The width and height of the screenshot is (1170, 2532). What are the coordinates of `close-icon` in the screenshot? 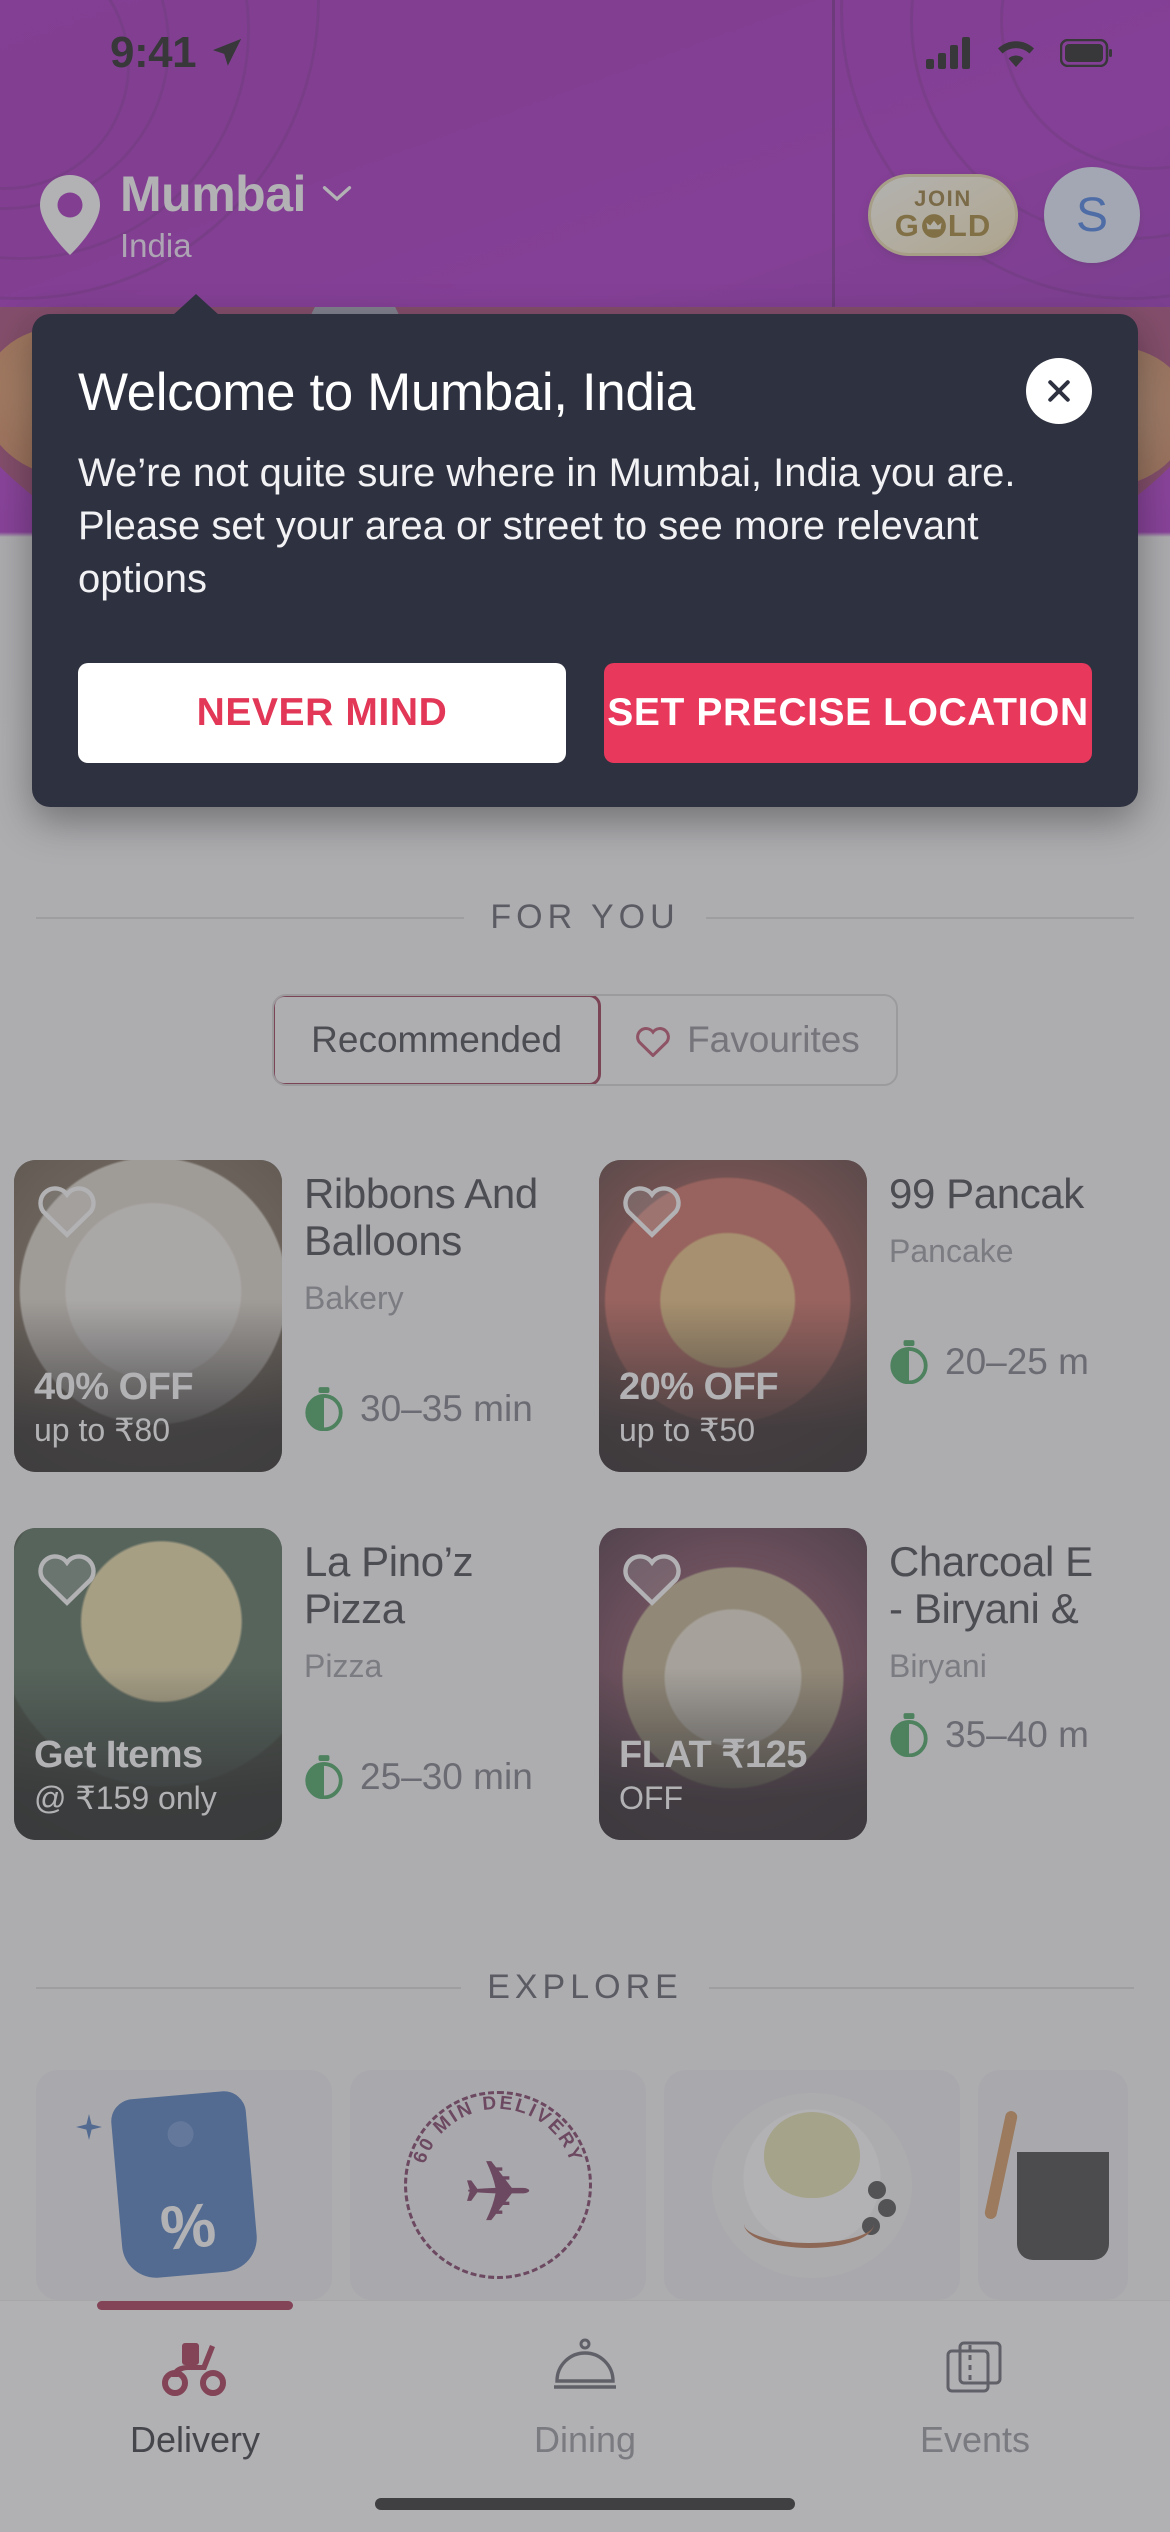 It's located at (1059, 391).